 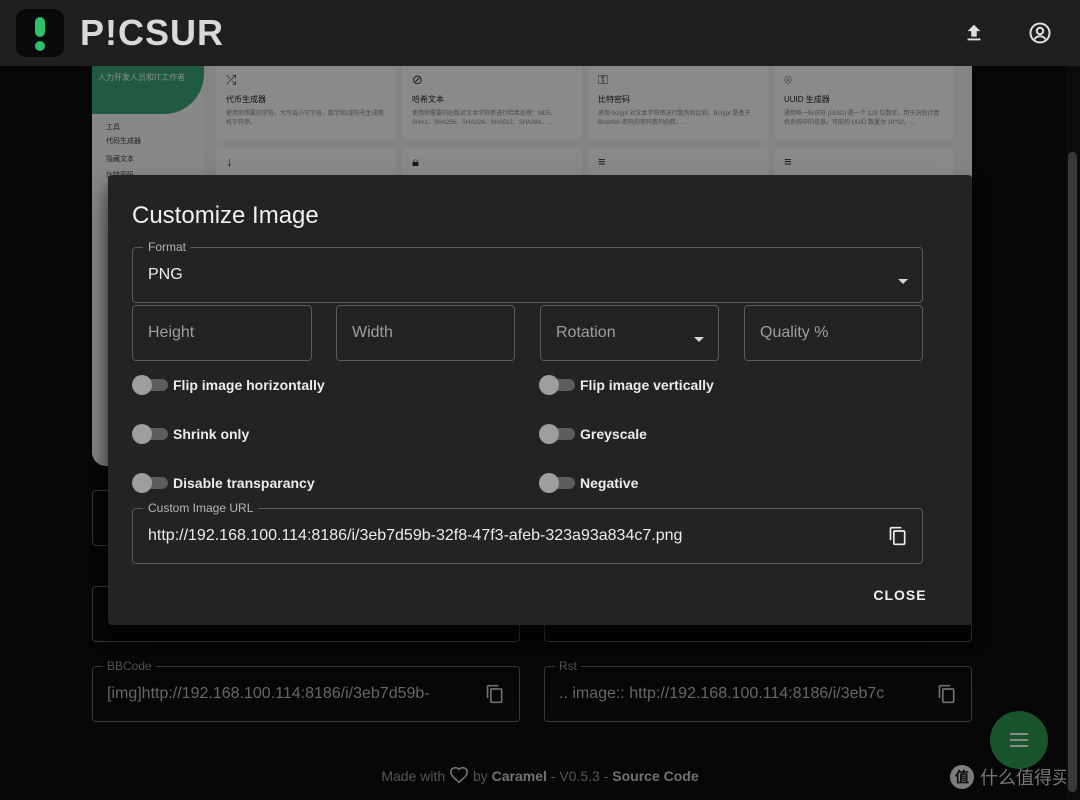 I want to click on flip-horizontal-toggle: Flip image horizontally, so click(x=228, y=385).